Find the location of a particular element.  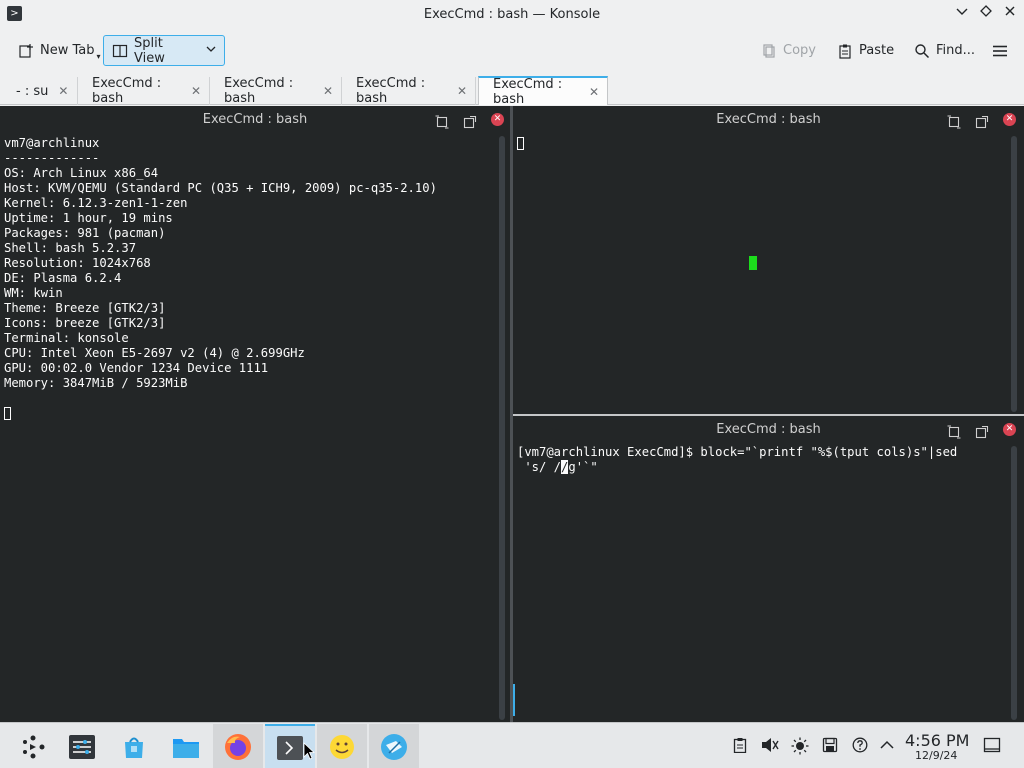

active-pane-indicator is located at coordinates (514, 700).